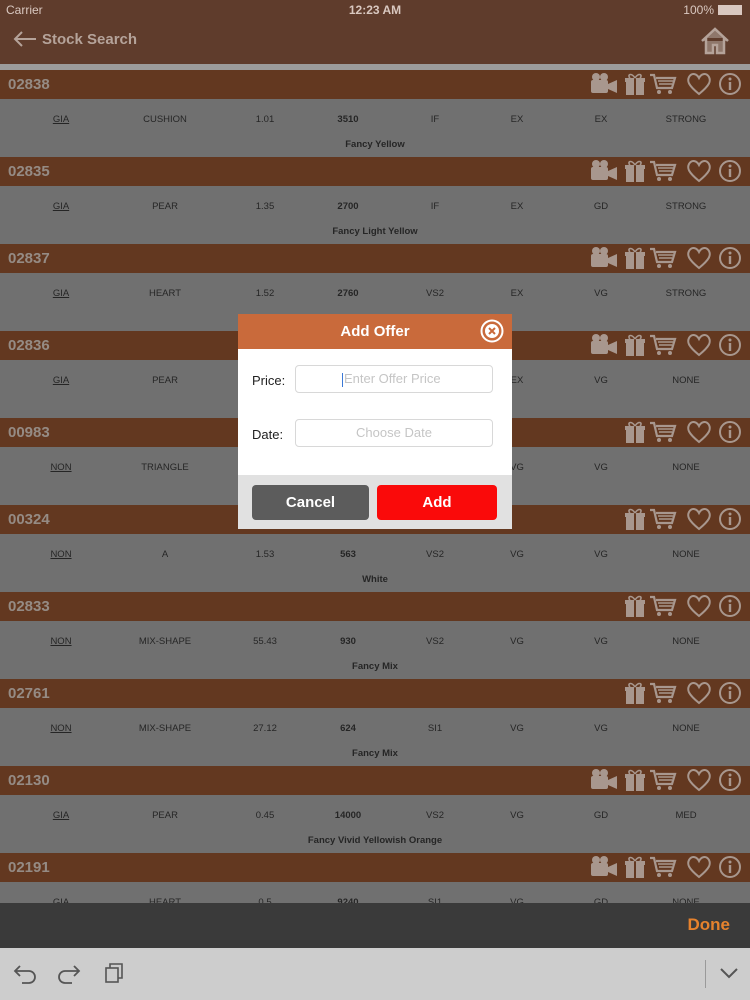  What do you see at coordinates (165, 728) in the screenshot?
I see `stock-shape: MIX-SHAPE` at bounding box center [165, 728].